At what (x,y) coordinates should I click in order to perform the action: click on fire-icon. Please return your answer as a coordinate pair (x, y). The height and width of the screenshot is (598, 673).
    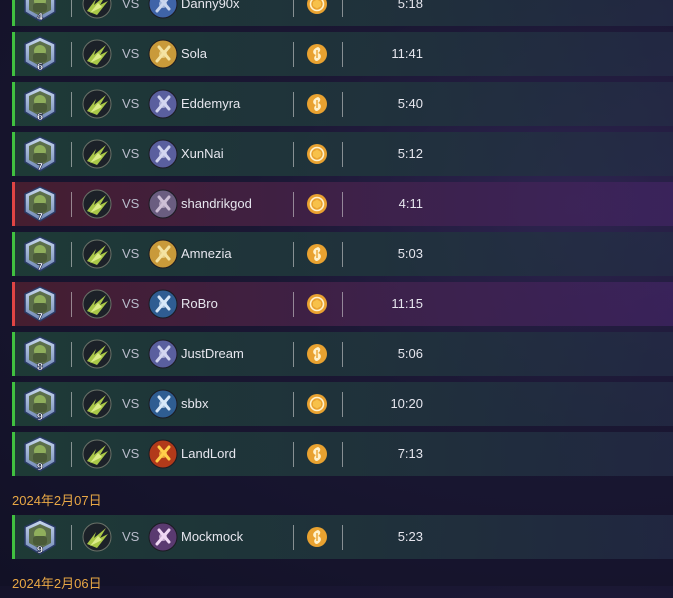
    Looking at the image, I should click on (163, 454).